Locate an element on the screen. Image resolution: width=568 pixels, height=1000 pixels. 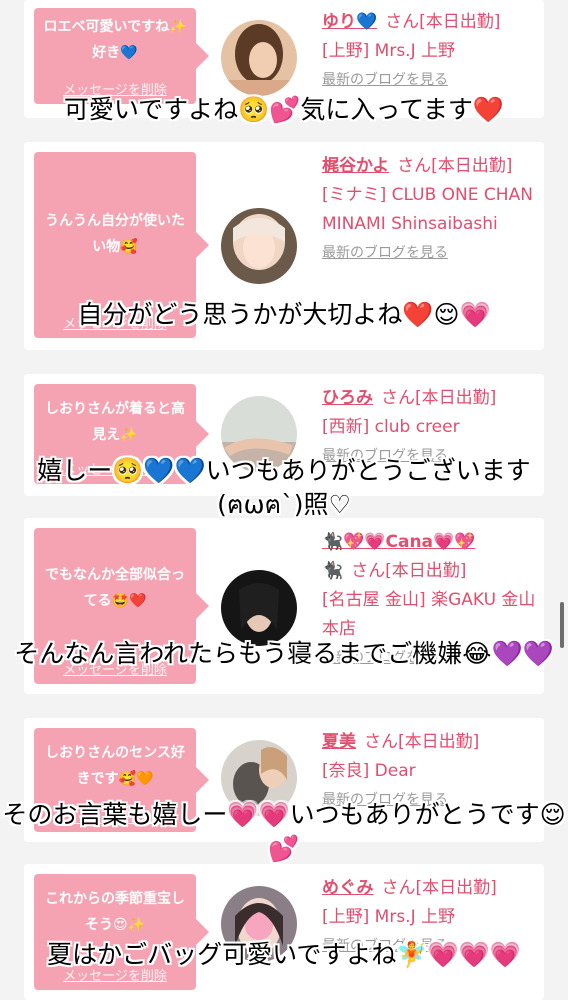
cast-name-link: 夏美 is located at coordinates (339, 742).